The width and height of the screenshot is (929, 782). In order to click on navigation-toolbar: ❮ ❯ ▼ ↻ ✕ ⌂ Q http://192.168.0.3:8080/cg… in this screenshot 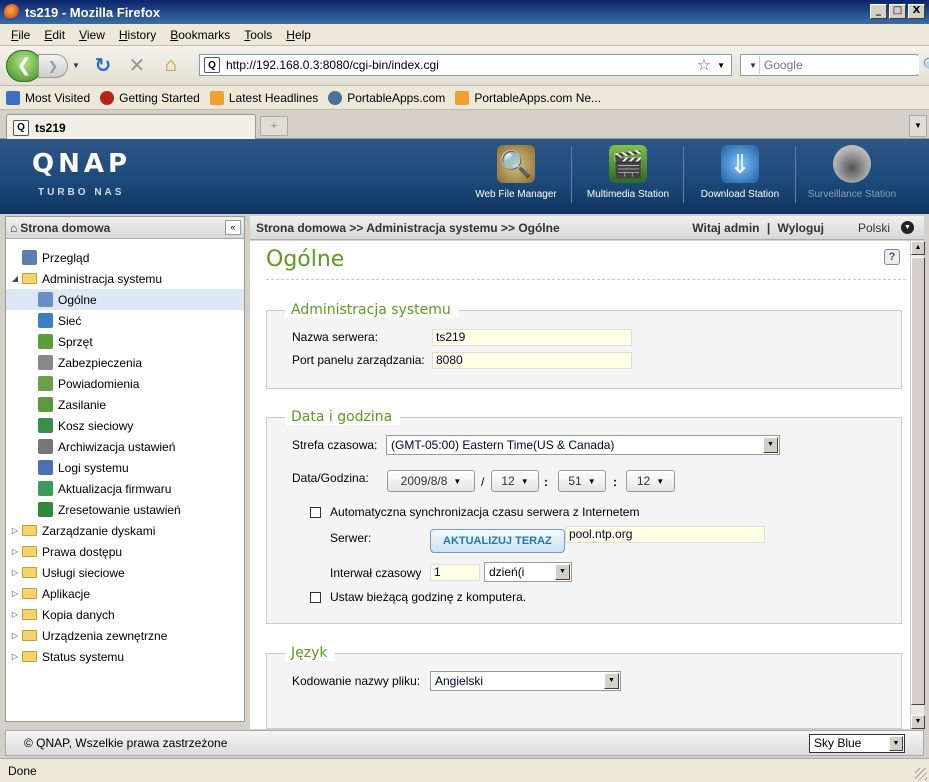, I will do `click(464, 66)`.